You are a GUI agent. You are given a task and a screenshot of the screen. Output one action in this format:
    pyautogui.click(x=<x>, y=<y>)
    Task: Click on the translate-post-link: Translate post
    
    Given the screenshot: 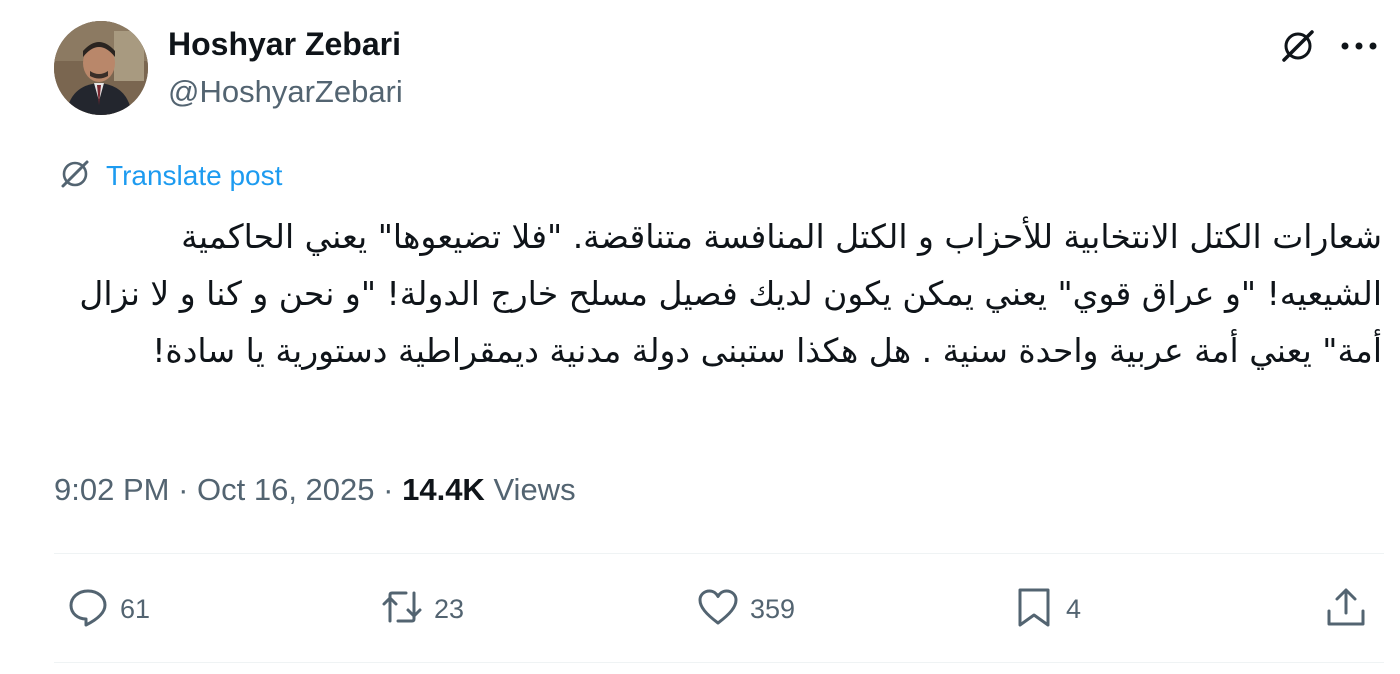 What is the action you would take?
    pyautogui.click(x=170, y=176)
    